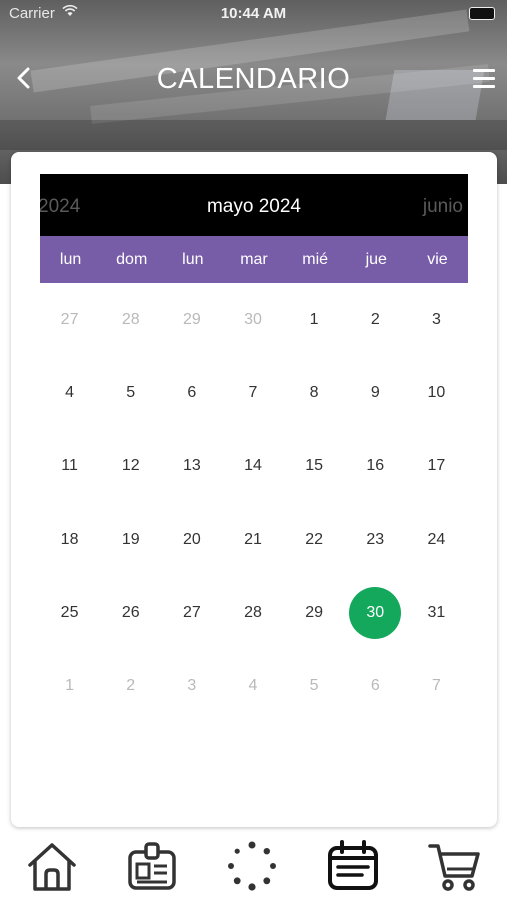 The image size is (507, 900). I want to click on day-cell: 31, so click(436, 612).